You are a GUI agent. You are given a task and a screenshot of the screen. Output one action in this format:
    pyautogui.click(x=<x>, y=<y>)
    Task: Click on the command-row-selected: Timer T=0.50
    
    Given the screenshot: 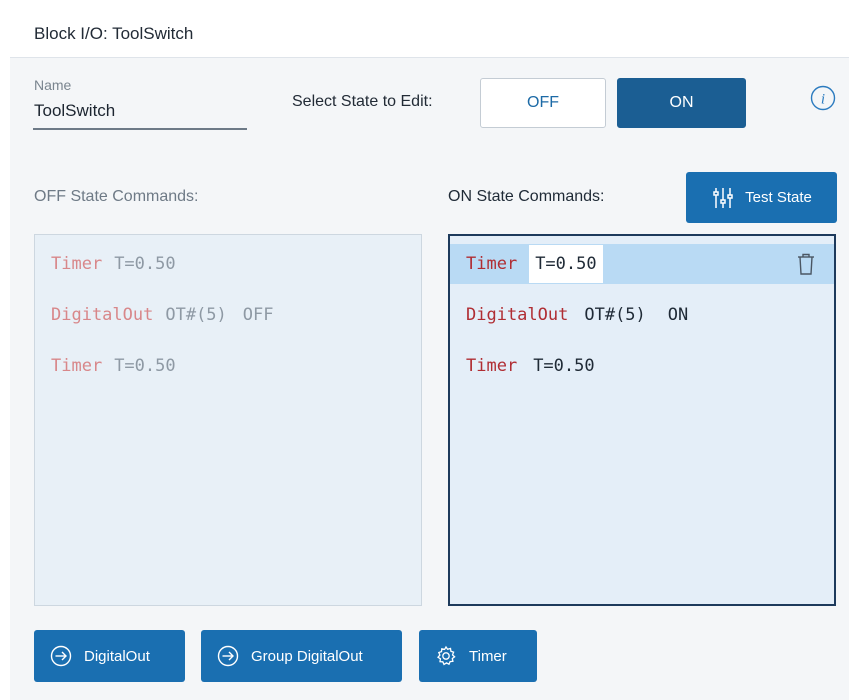 What is the action you would take?
    pyautogui.click(x=642, y=264)
    